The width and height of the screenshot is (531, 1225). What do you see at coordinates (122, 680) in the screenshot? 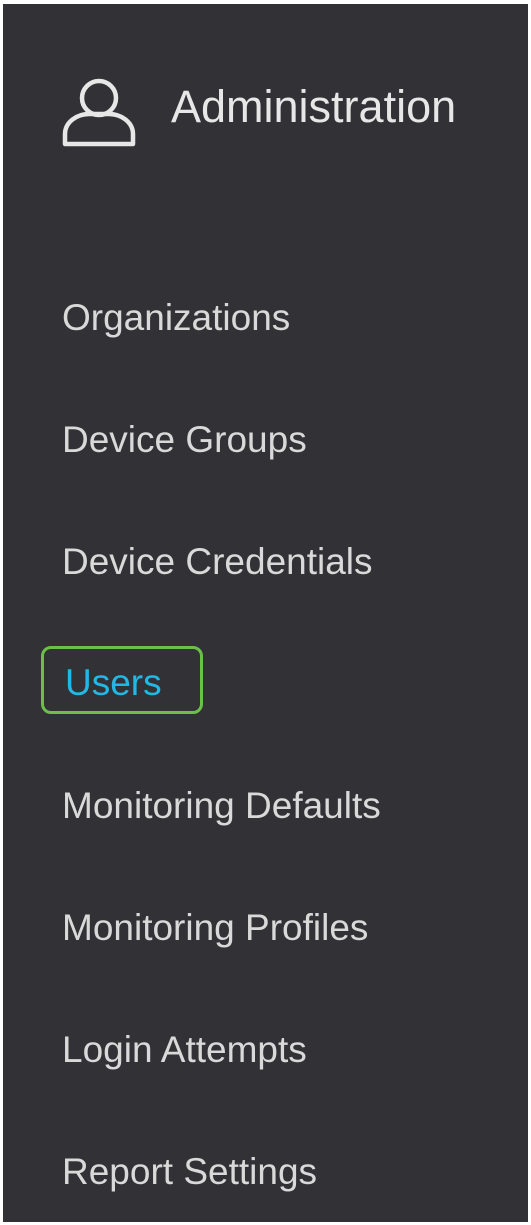
I see `menu-item-users: Users` at bounding box center [122, 680].